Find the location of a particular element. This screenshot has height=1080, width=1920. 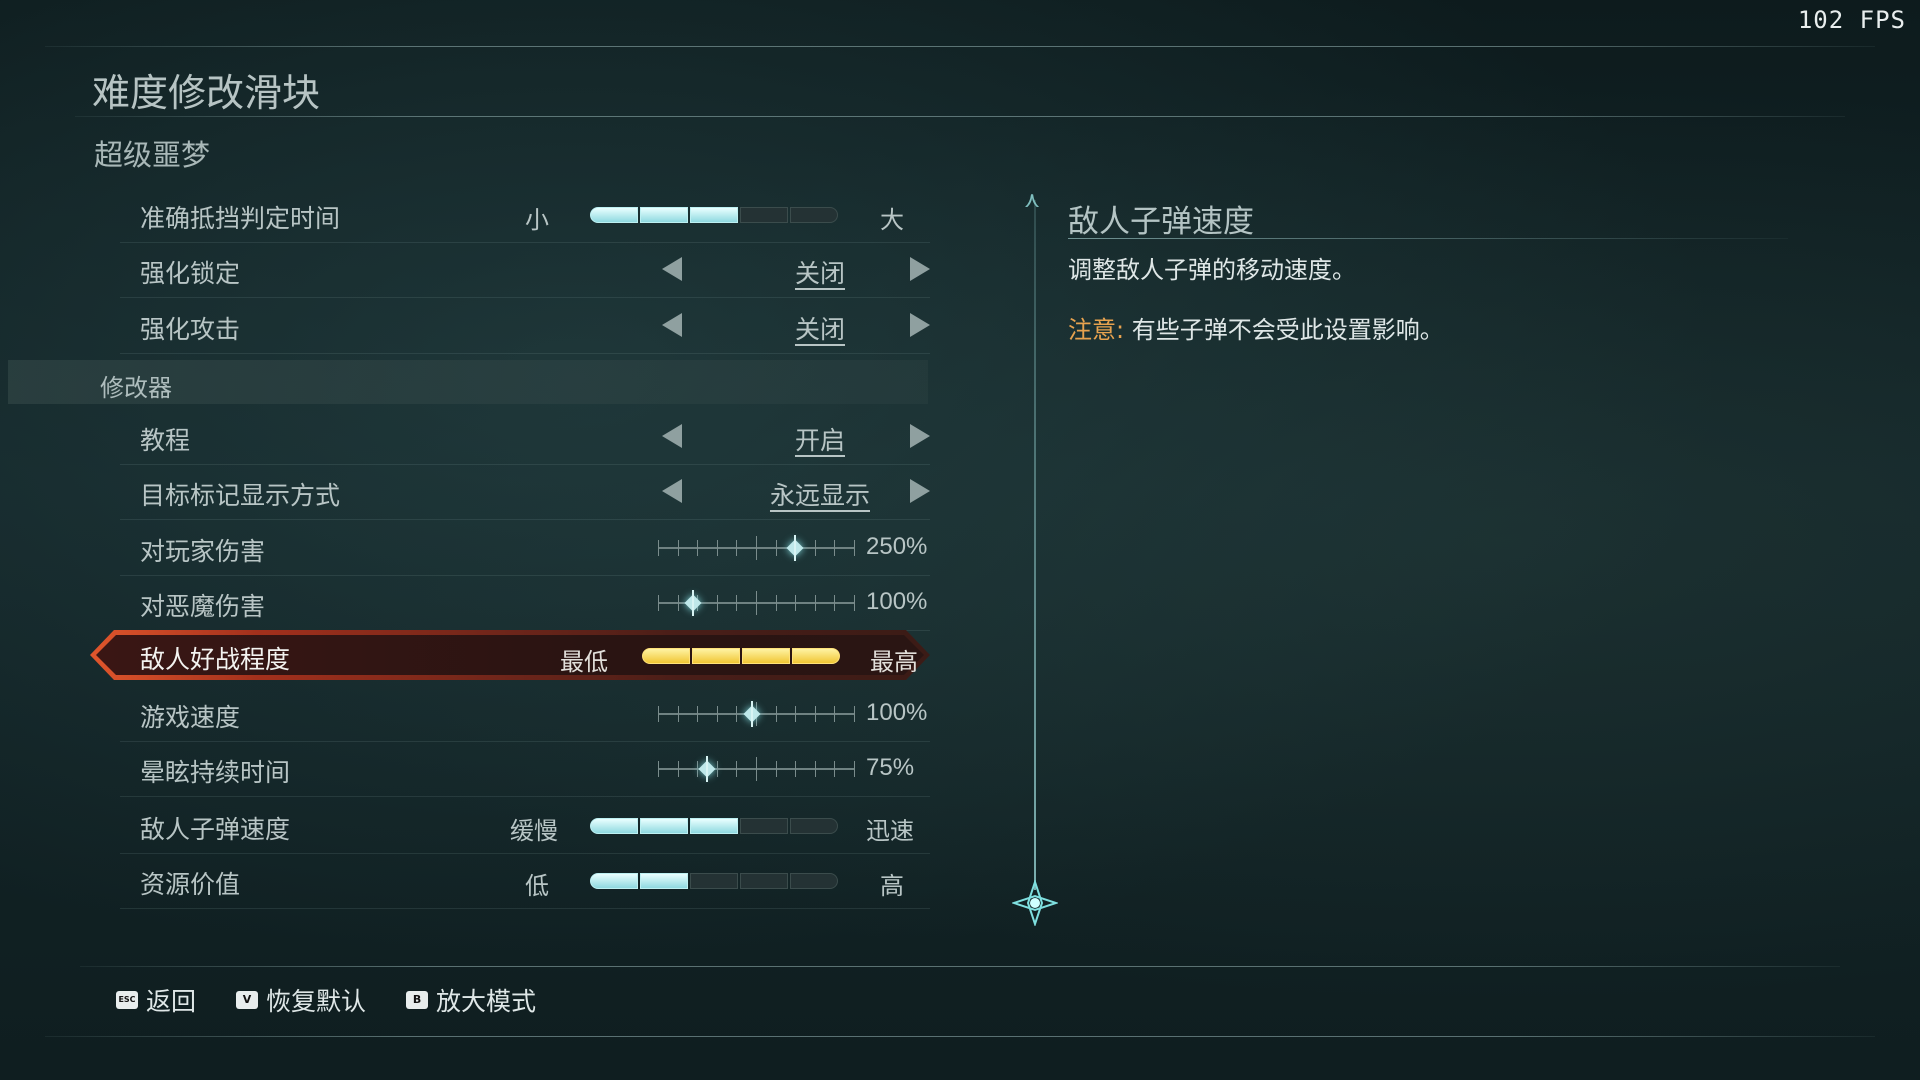

slider-max-label: 高 is located at coordinates (892, 886).